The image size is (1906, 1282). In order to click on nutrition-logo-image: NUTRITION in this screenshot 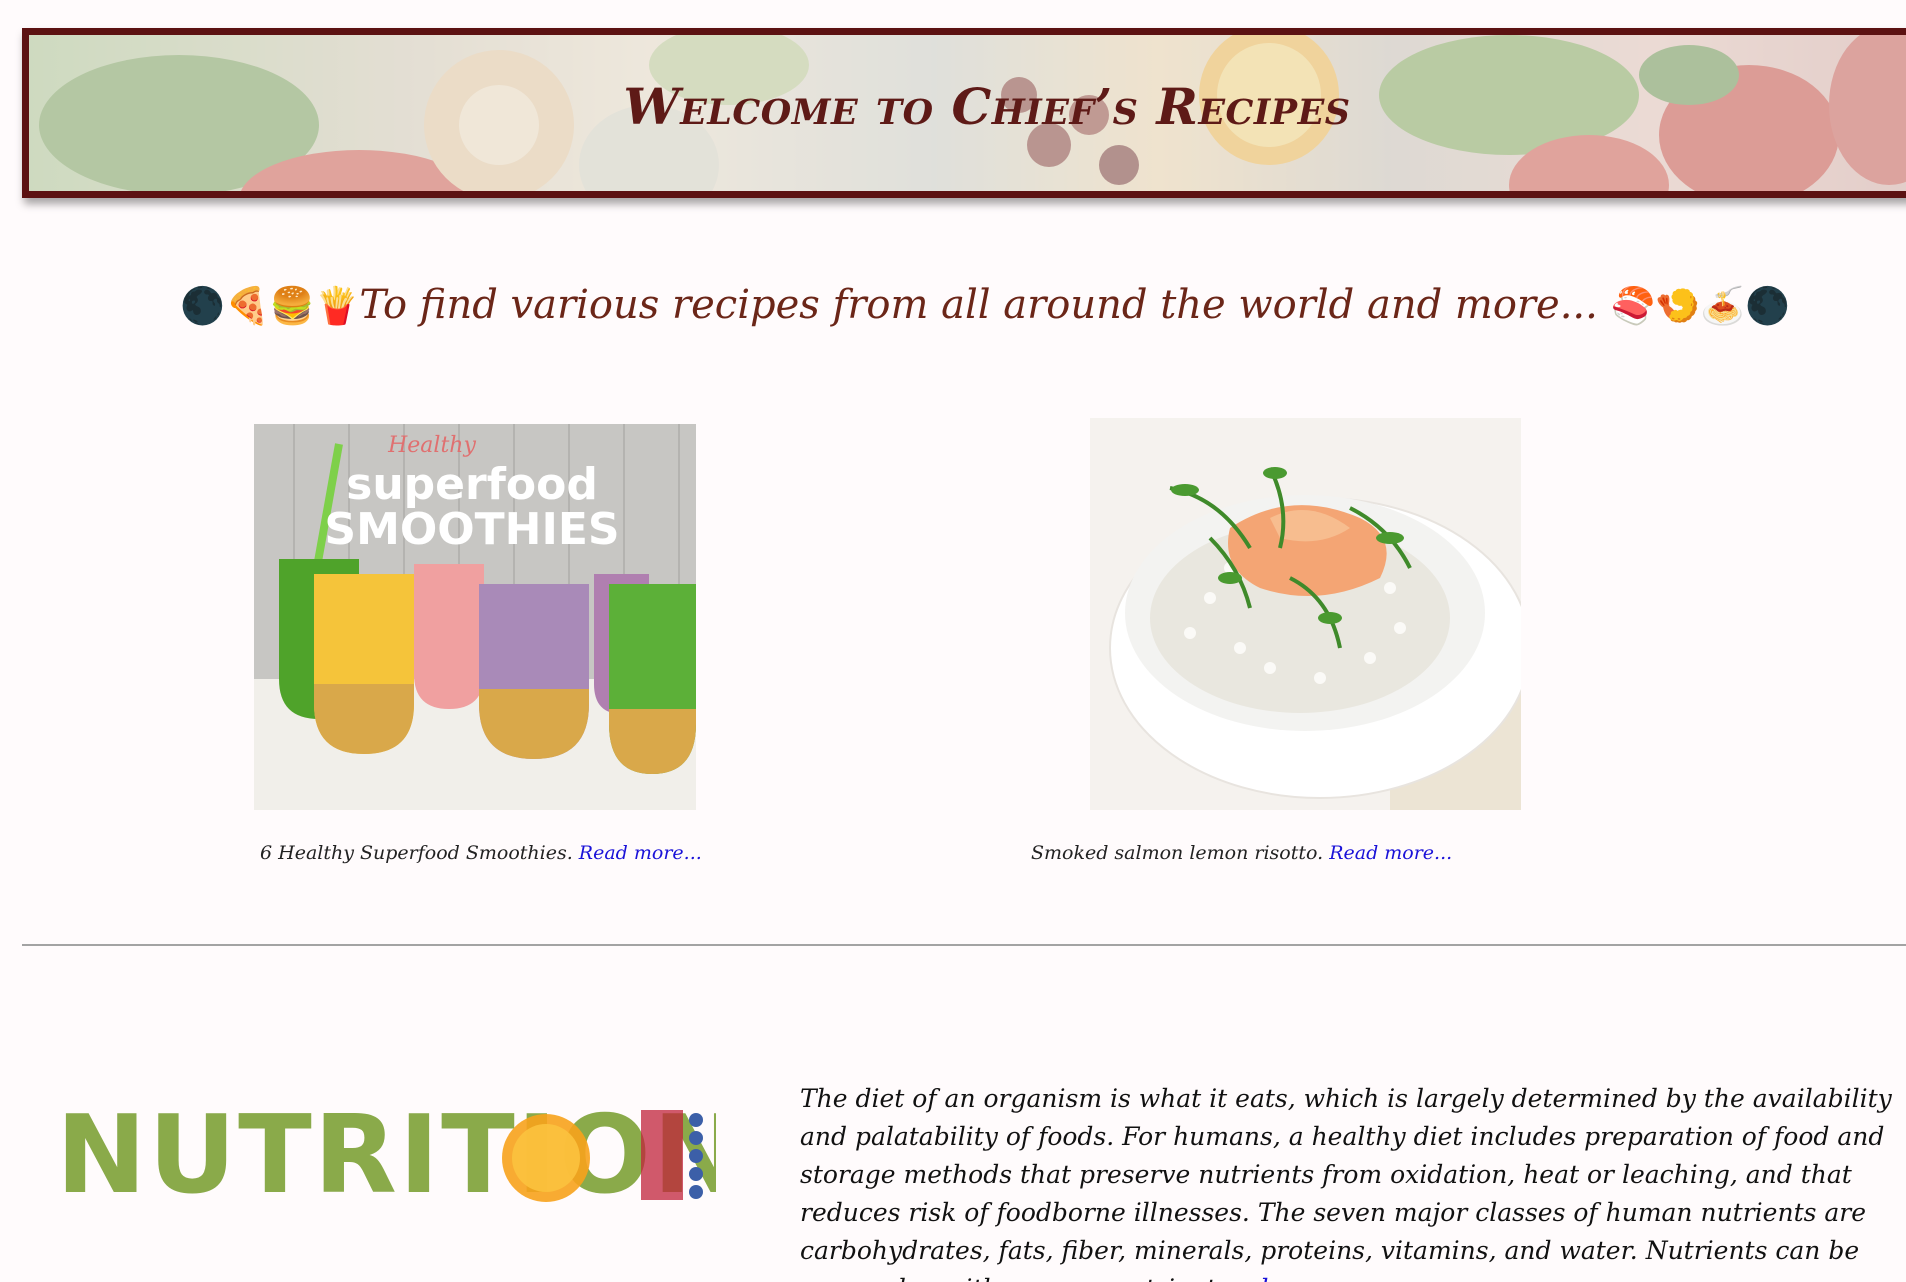, I will do `click(399, 1155)`.